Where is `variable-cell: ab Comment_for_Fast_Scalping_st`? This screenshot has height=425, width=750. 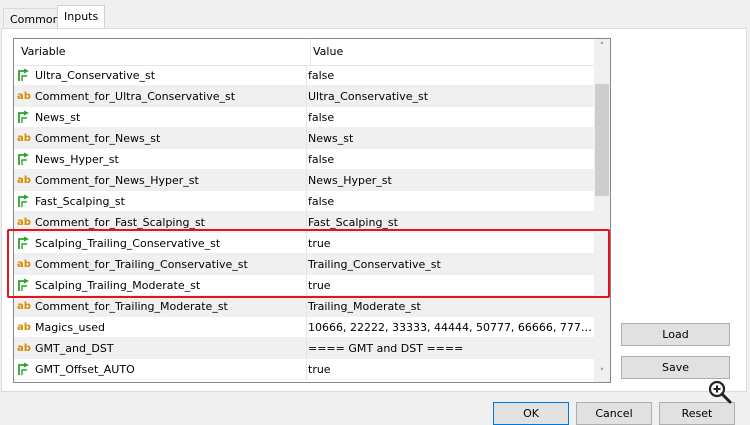 variable-cell: ab Comment_for_Fast_Scalping_st is located at coordinates (161, 222).